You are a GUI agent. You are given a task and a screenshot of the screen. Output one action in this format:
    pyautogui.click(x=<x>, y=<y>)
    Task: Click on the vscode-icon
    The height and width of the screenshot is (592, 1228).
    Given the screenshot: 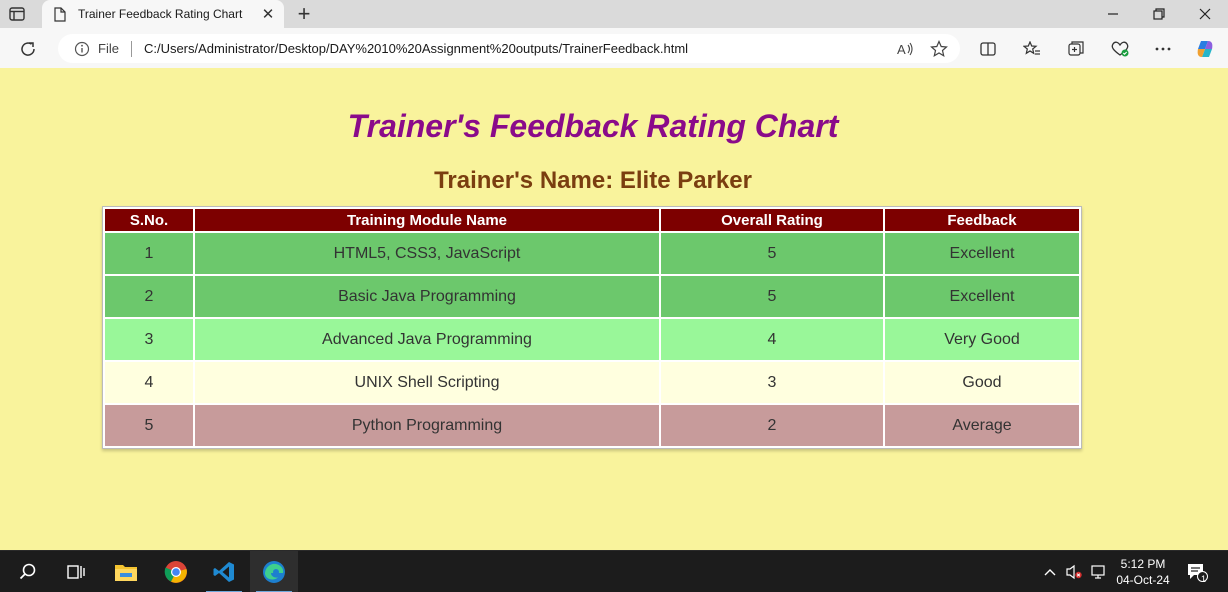 What is the action you would take?
    pyautogui.click(x=224, y=571)
    